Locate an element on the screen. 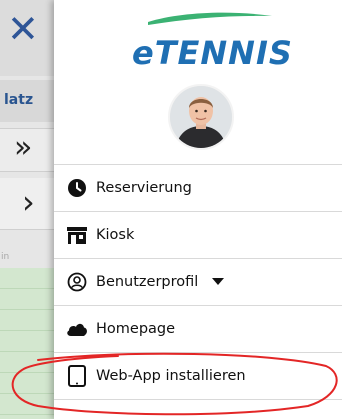 This screenshot has height=419, width=342. menu-item-homepage: Homepage is located at coordinates (198, 329).